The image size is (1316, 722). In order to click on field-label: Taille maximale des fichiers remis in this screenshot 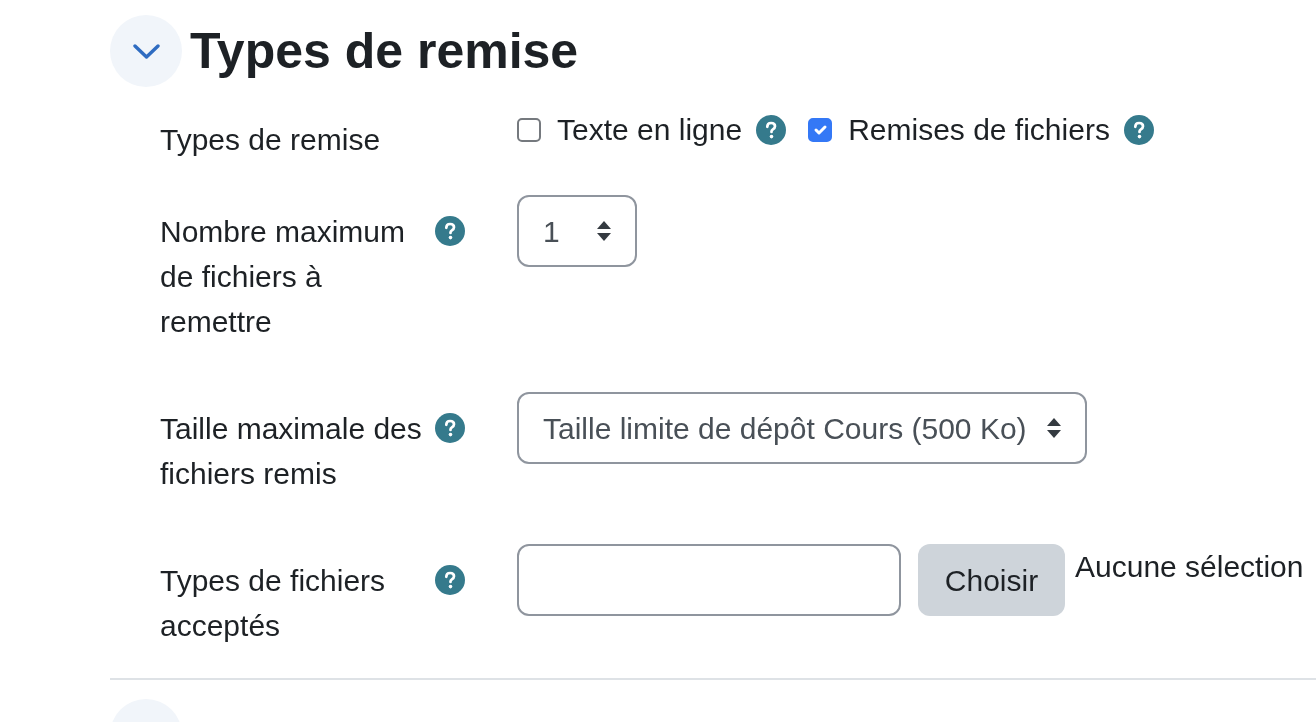, I will do `click(291, 451)`.